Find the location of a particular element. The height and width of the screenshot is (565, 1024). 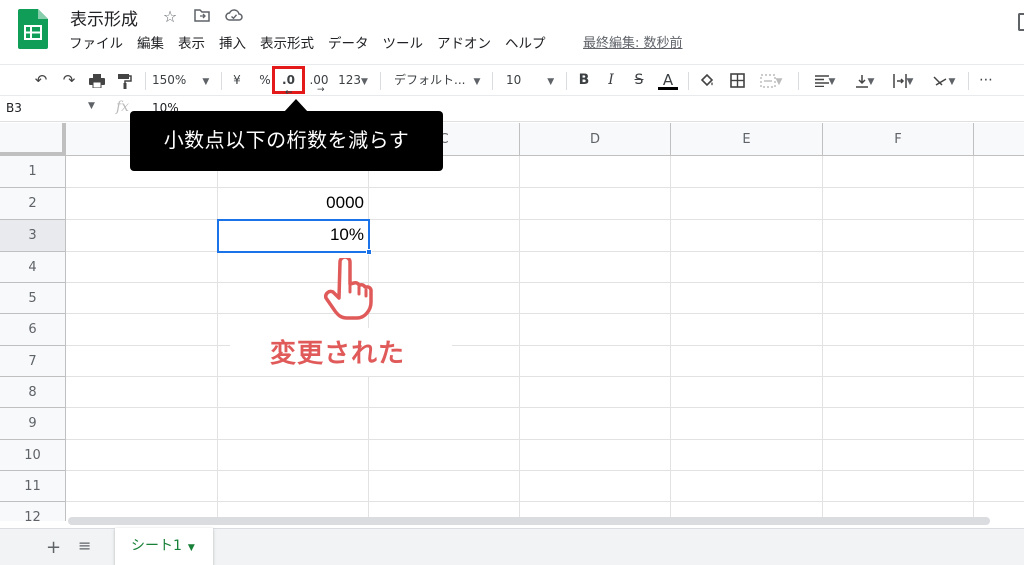

menu-edit: 編集 is located at coordinates (150, 44).